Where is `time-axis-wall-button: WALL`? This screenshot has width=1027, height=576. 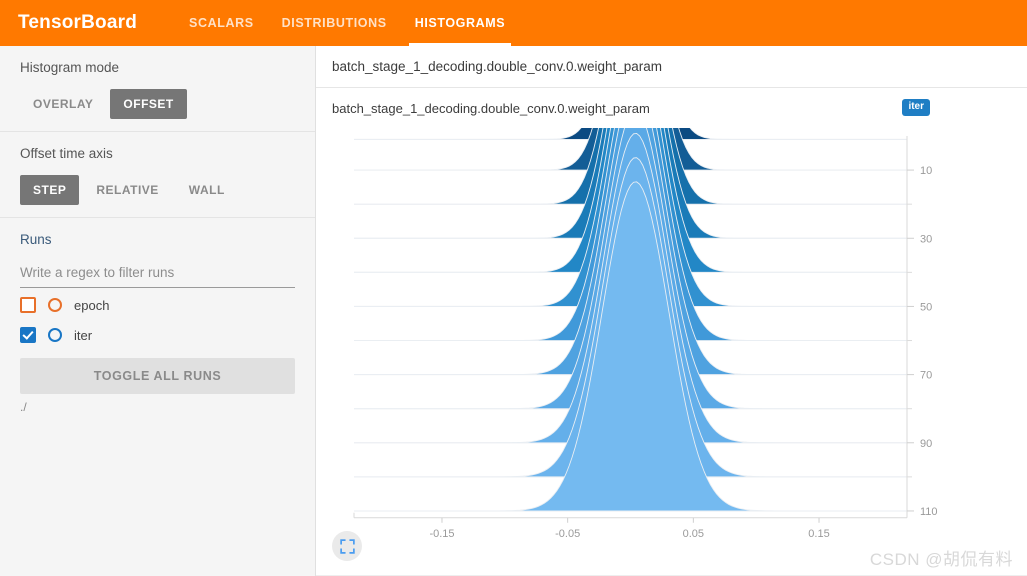
time-axis-wall-button: WALL is located at coordinates (207, 190).